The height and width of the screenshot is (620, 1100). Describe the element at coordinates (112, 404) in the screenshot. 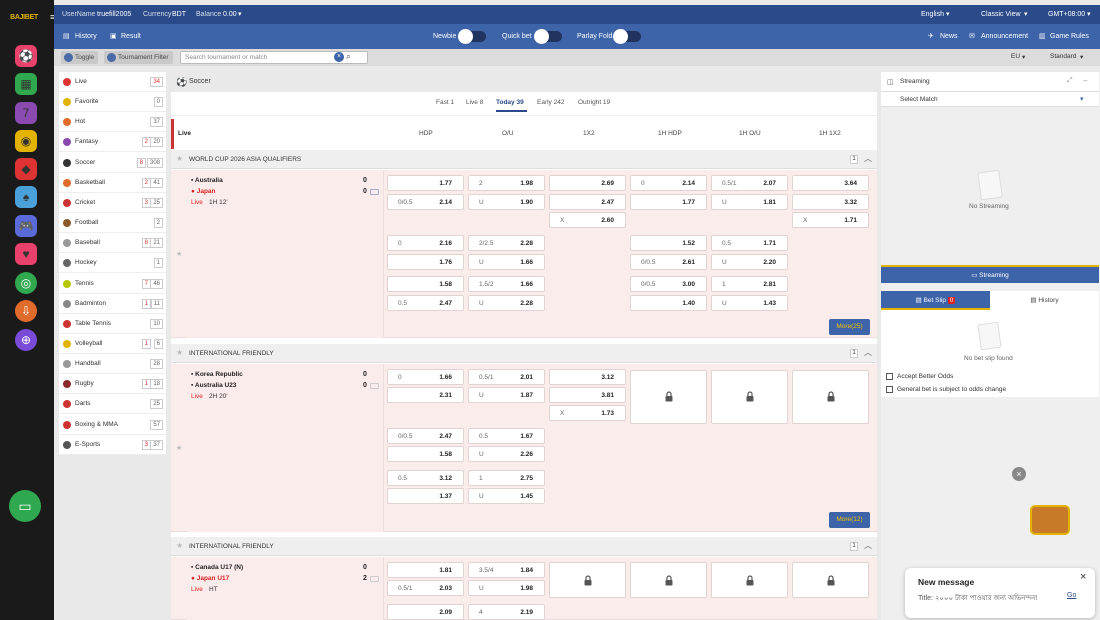

I see `sidebar-item-darts: Darts 25` at that location.